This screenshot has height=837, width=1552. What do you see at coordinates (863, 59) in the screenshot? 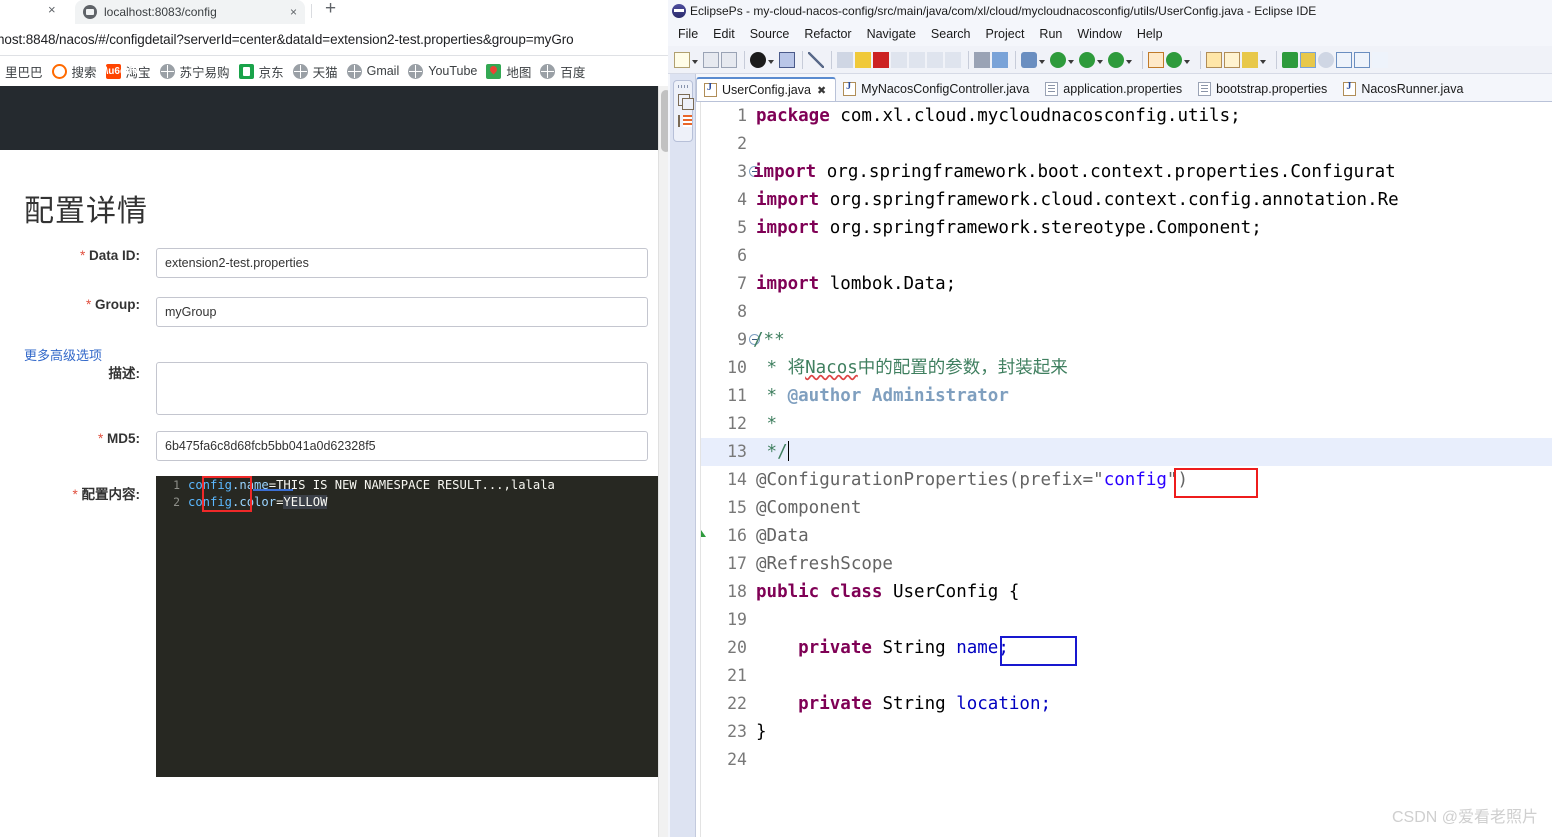
I see `suspend-icon` at bounding box center [863, 59].